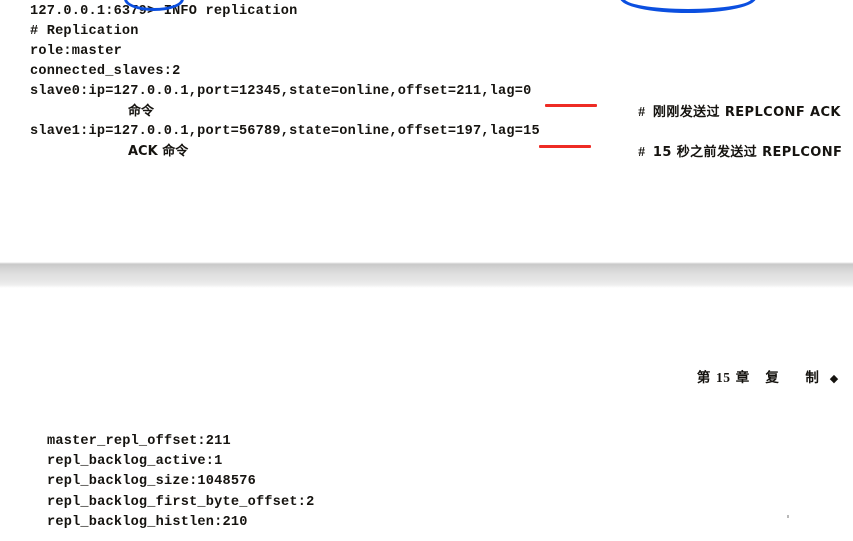  What do you see at coordinates (435, 152) in the screenshot?
I see `slave1-comment-continued-row: ACK 命令` at bounding box center [435, 152].